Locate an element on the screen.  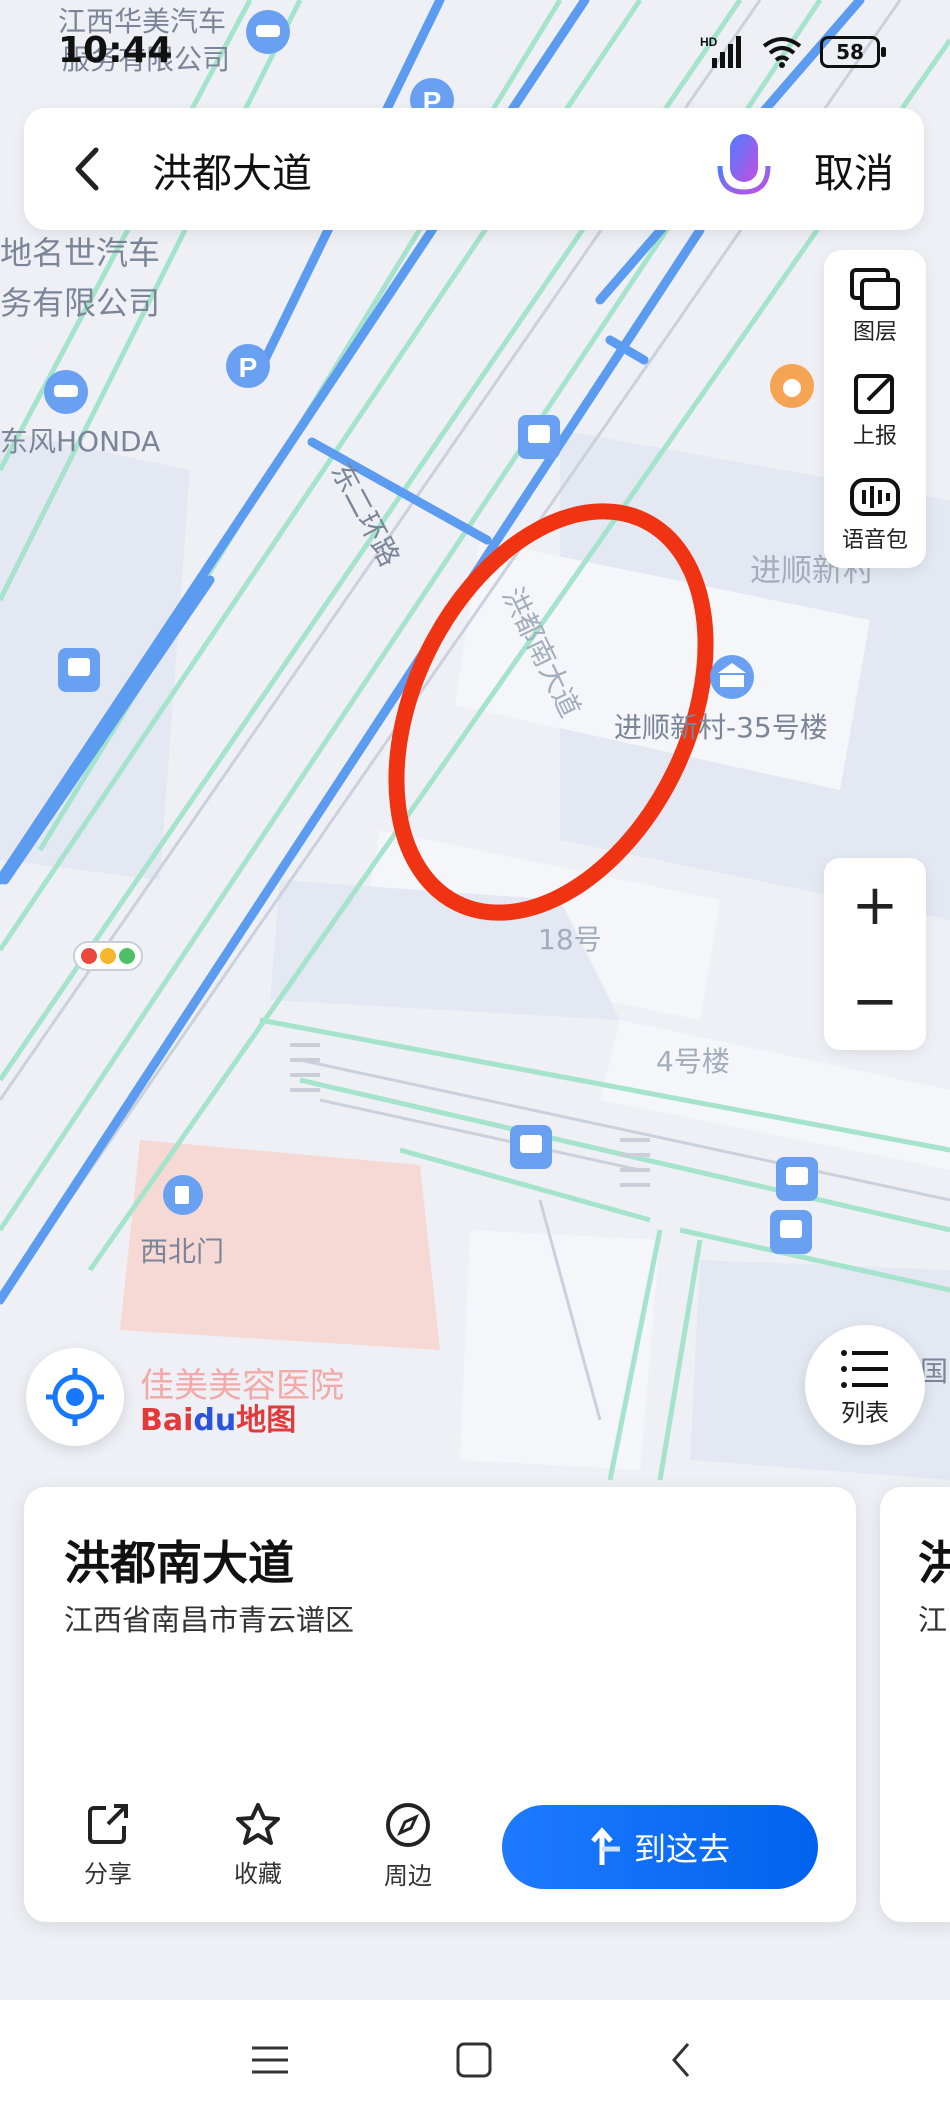
nearby-button: 周边 is located at coordinates (408, 1846).